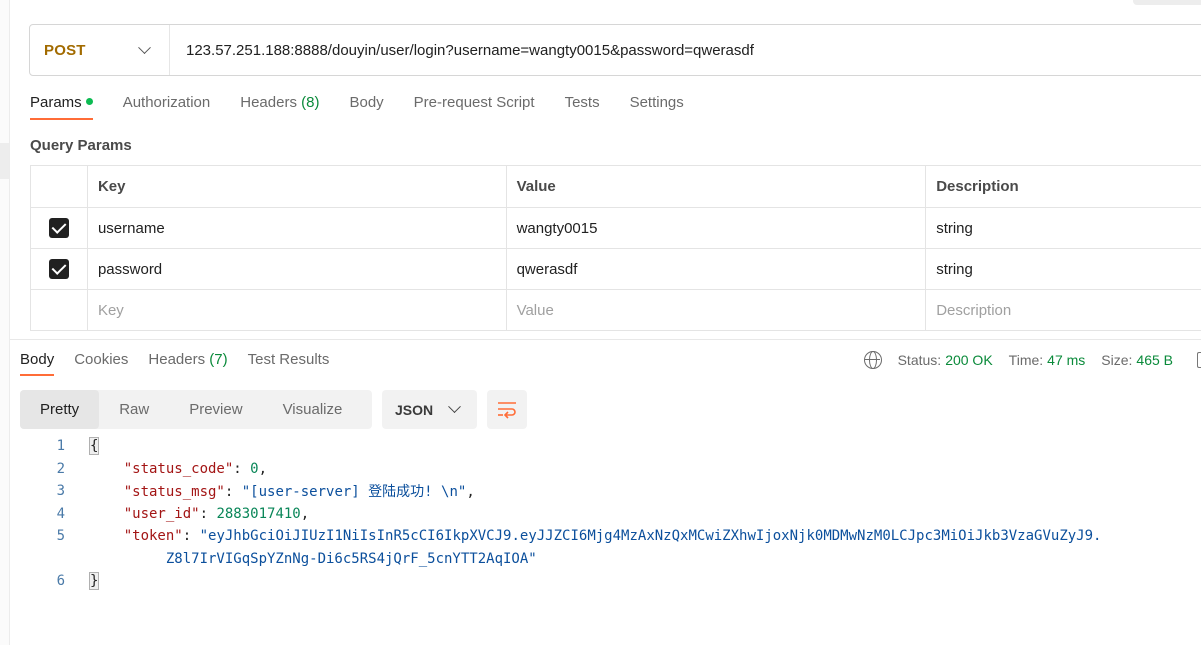  Describe the element at coordinates (716, 228) in the screenshot. I see `param-value: wangty0015` at that location.